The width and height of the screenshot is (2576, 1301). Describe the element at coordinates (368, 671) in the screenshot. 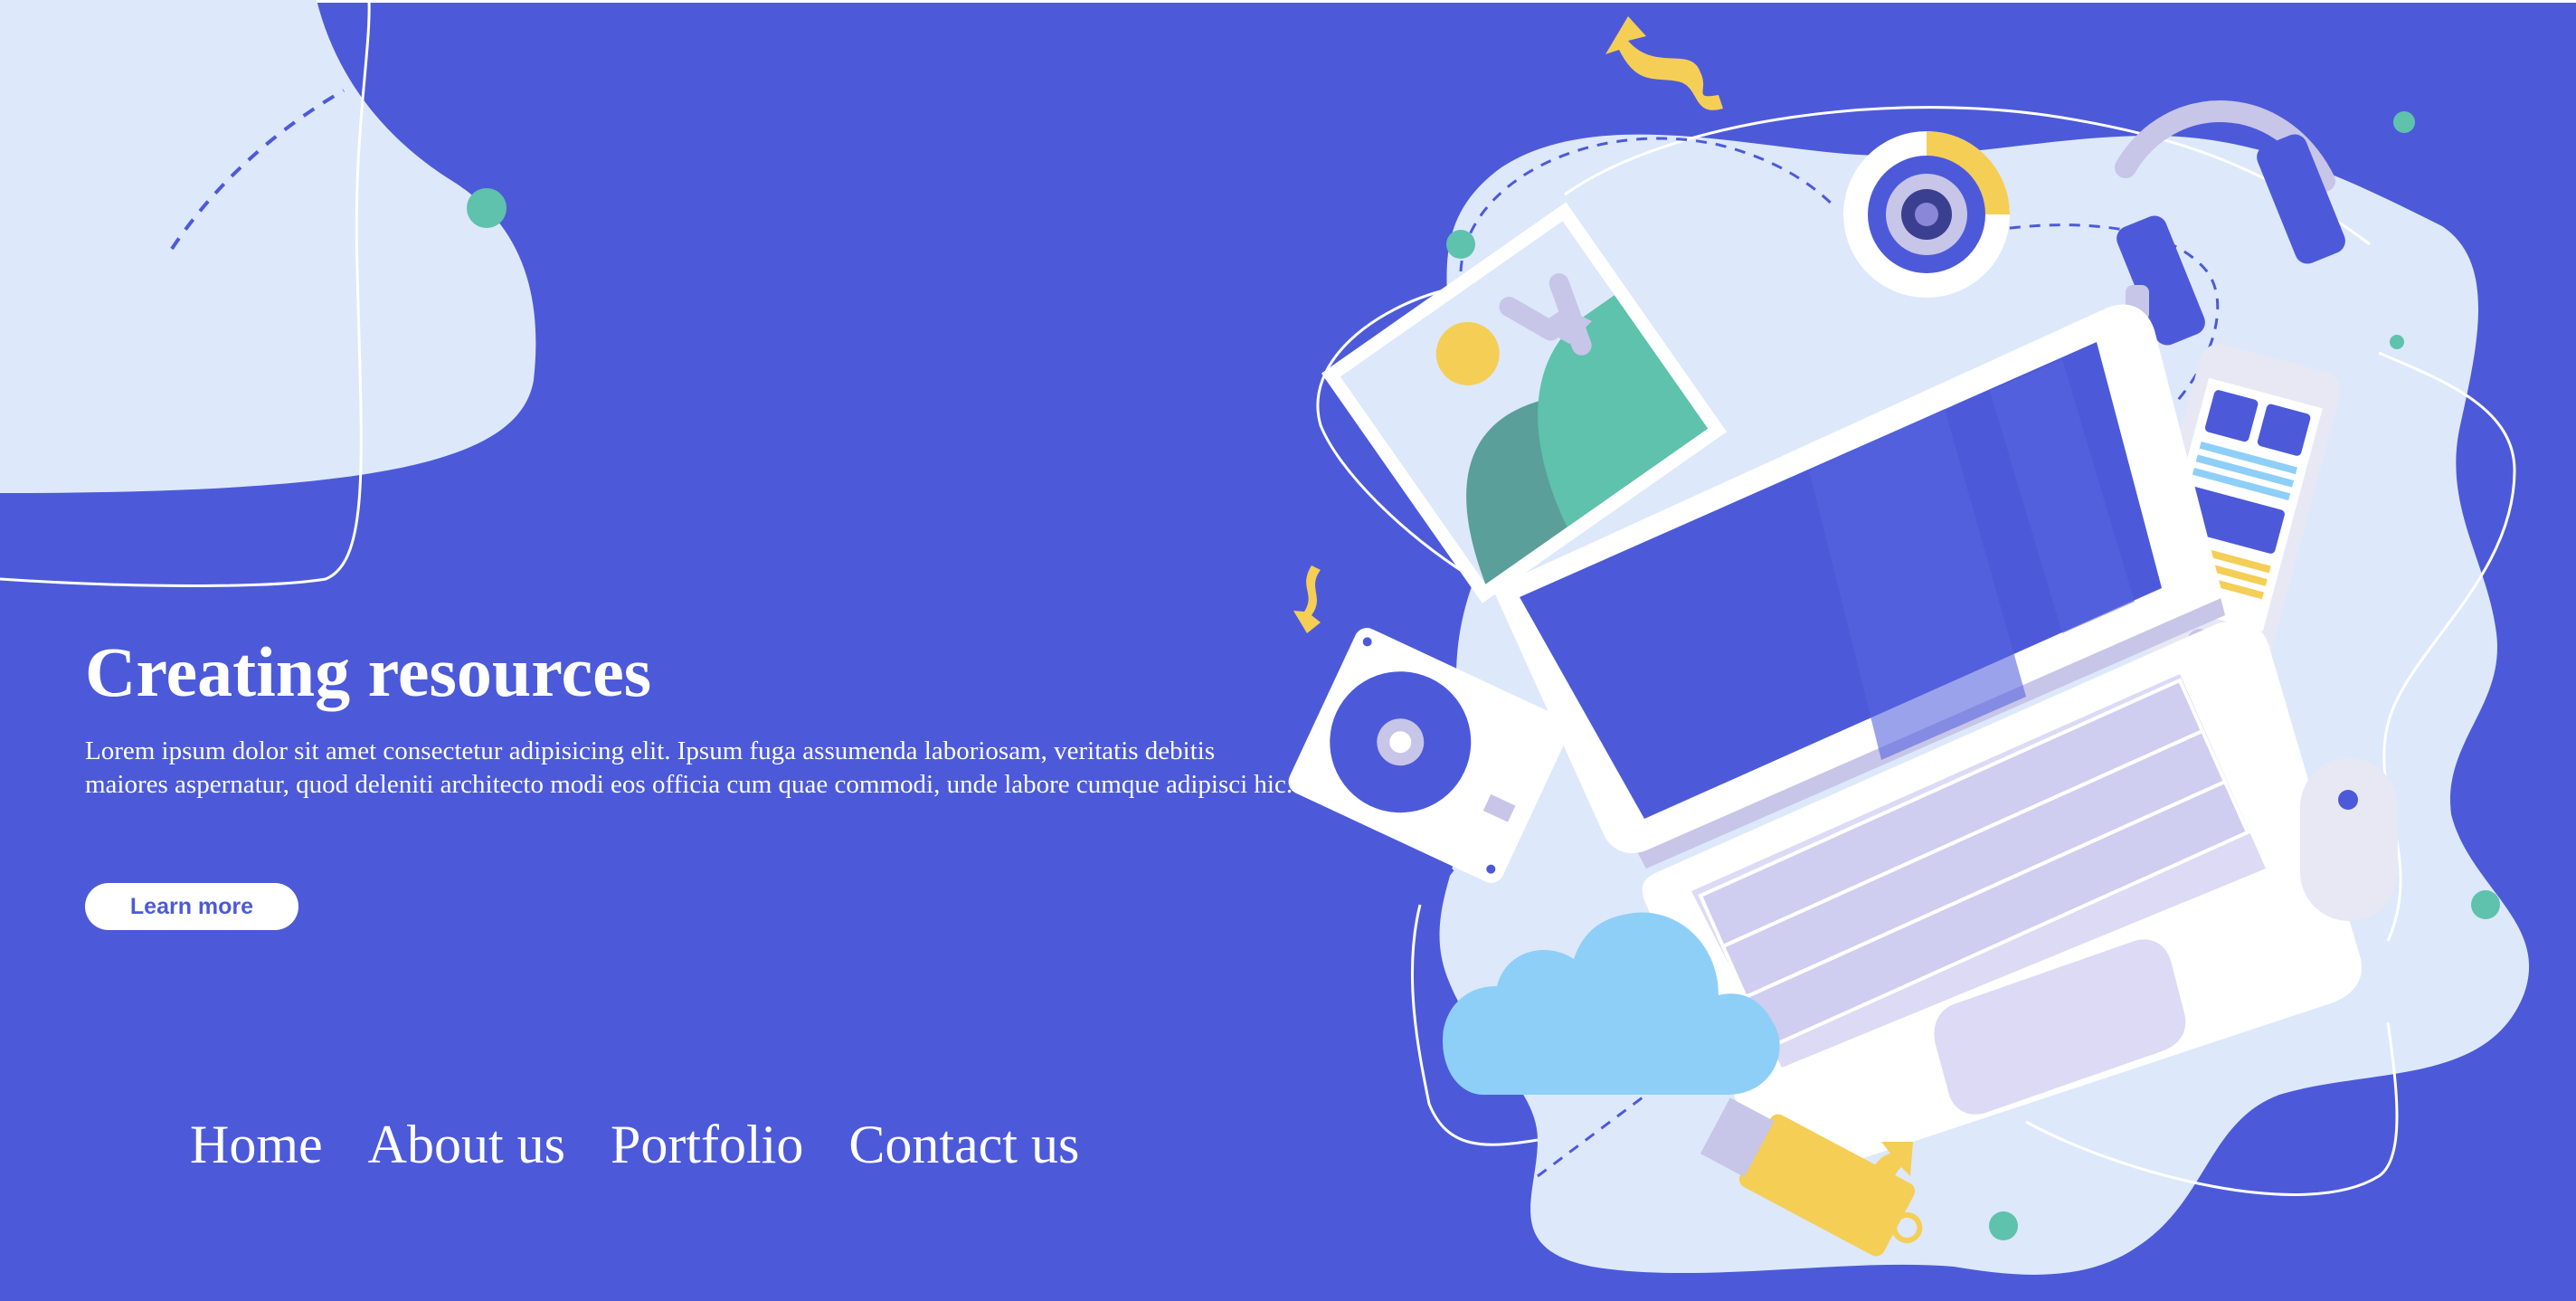

I see `hero-title: Creating resources` at that location.